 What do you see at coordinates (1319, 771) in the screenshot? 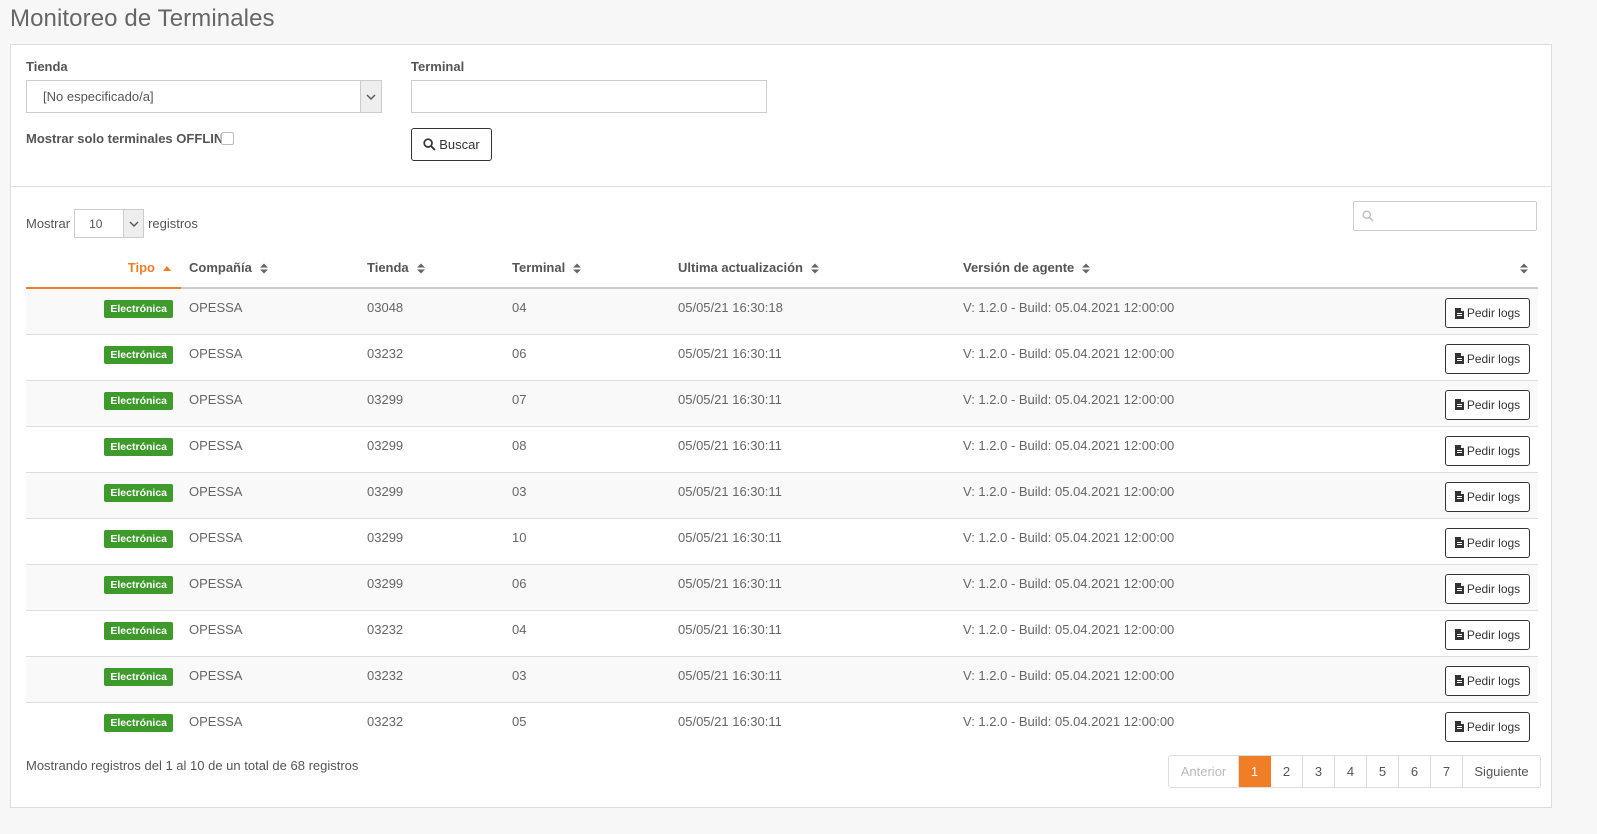
I see `pagination-page-3: 3` at bounding box center [1319, 771].